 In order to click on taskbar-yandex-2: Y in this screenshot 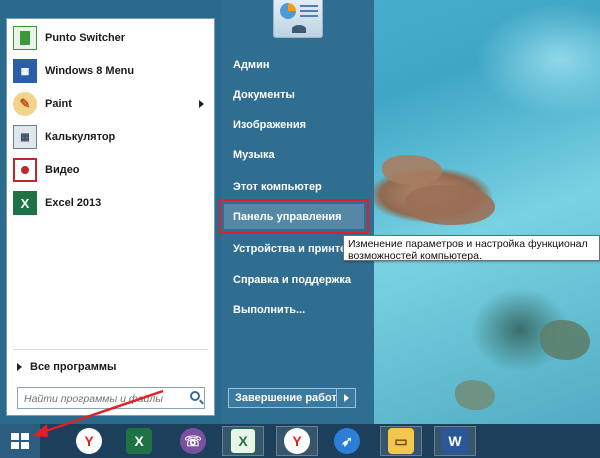, I will do `click(297, 441)`.